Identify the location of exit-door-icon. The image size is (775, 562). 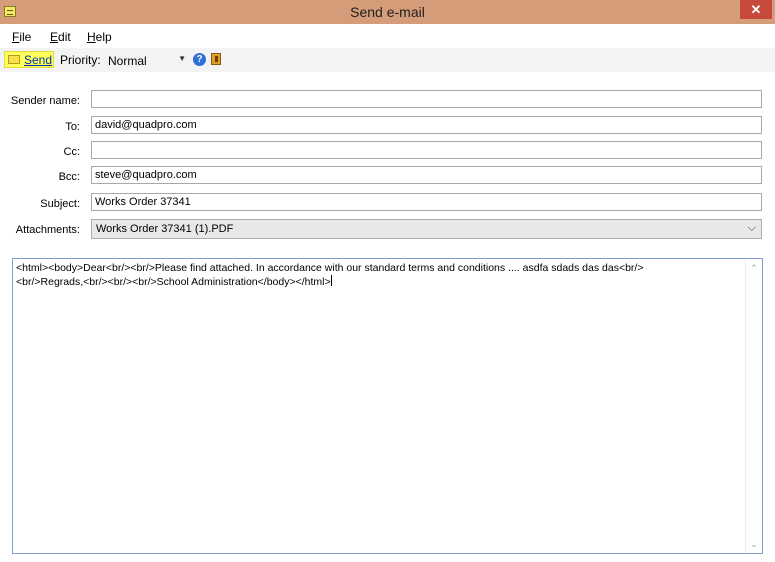
(216, 59).